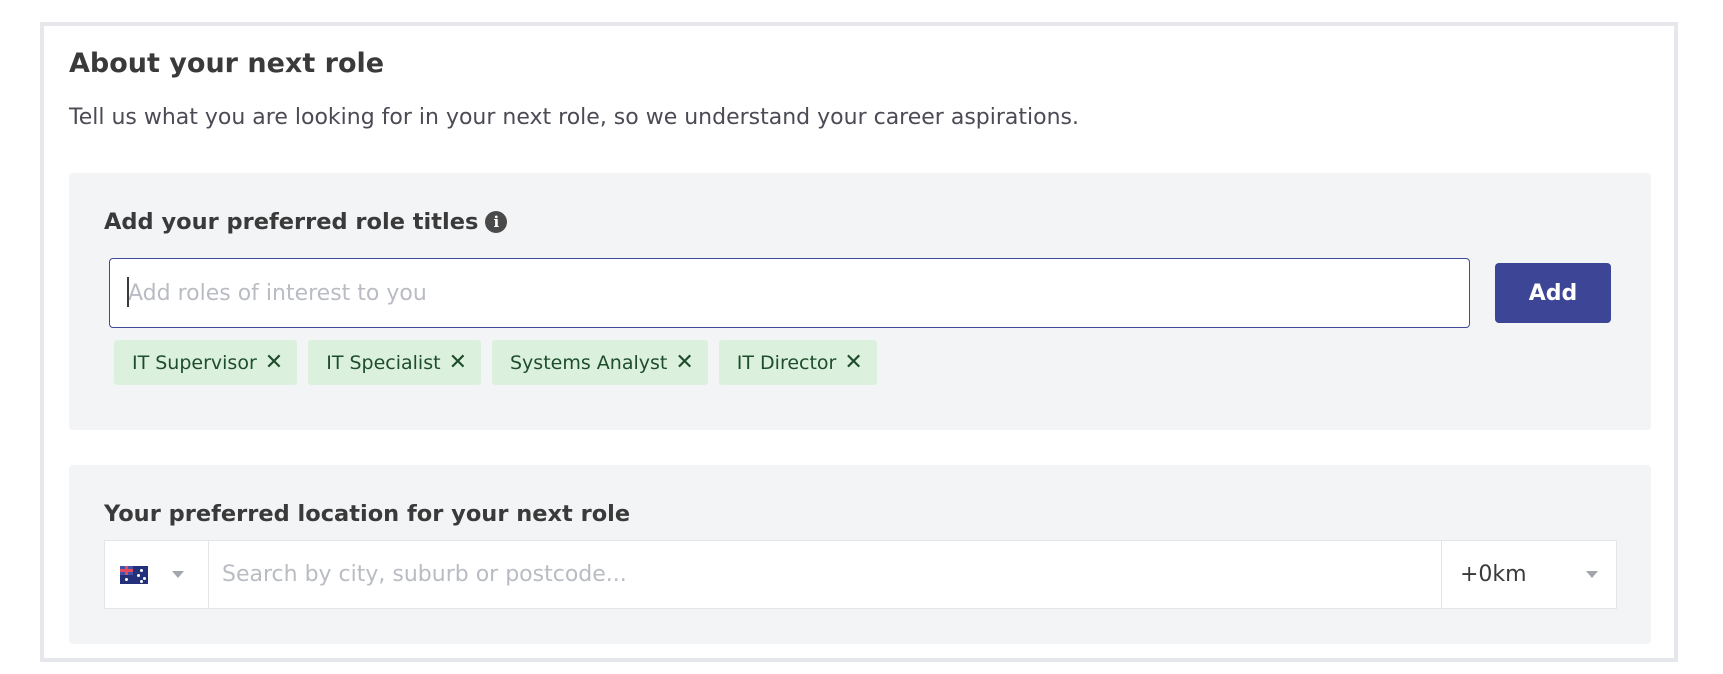 The width and height of the screenshot is (1723, 674). What do you see at coordinates (786, 362) in the screenshot?
I see `role-chip-label: IT Director` at bounding box center [786, 362].